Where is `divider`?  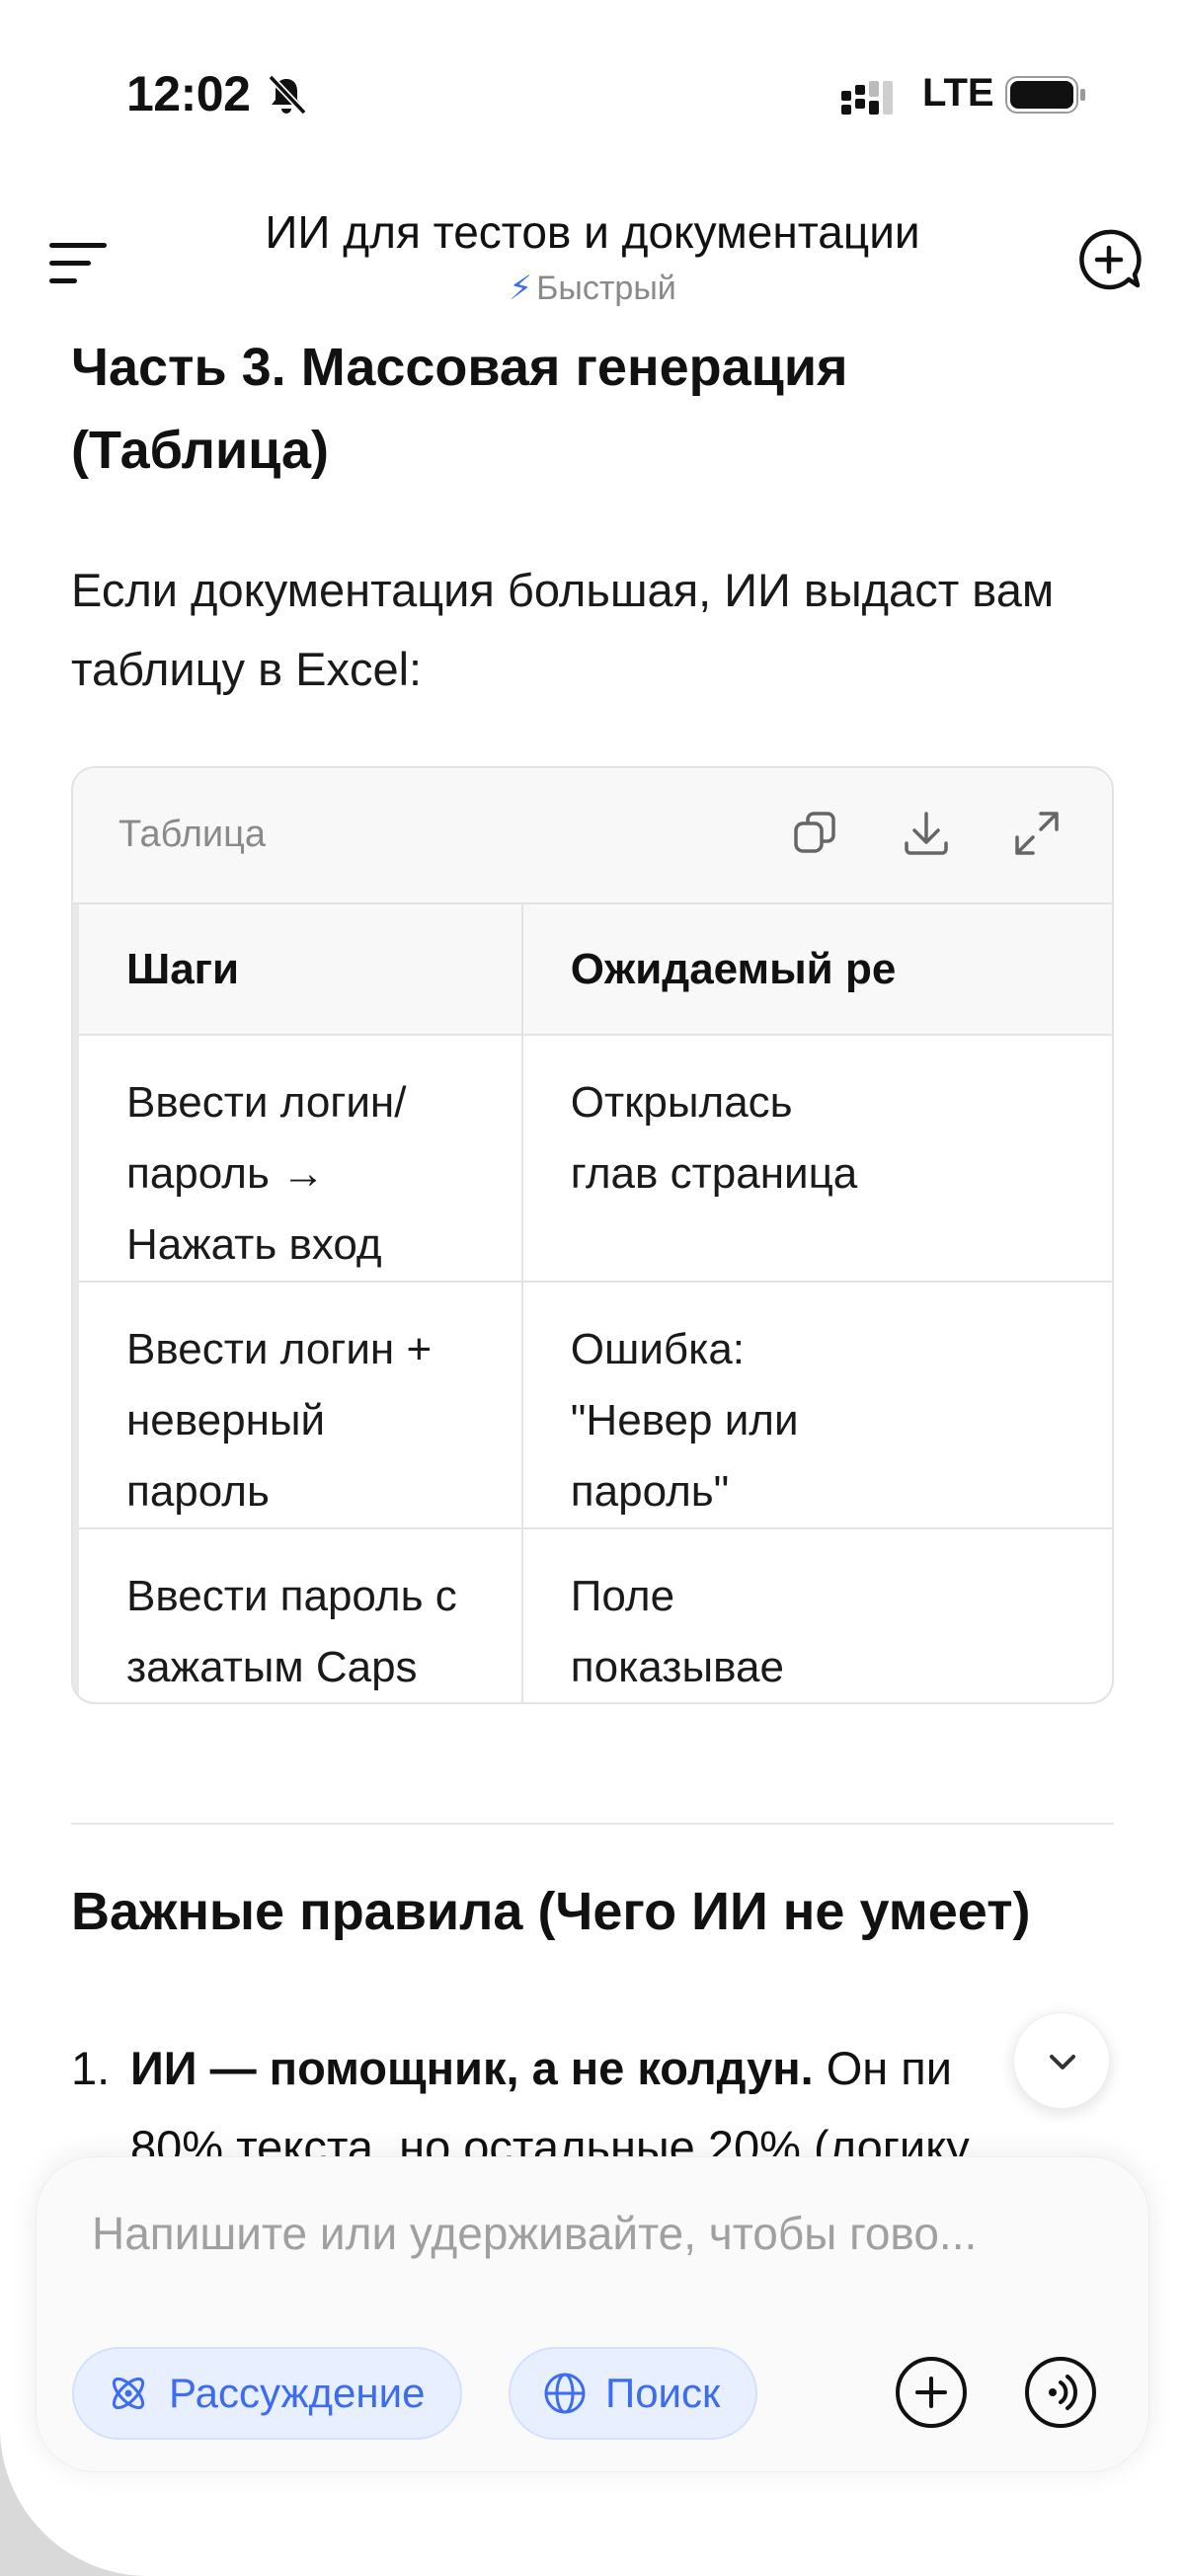
divider is located at coordinates (592, 1824).